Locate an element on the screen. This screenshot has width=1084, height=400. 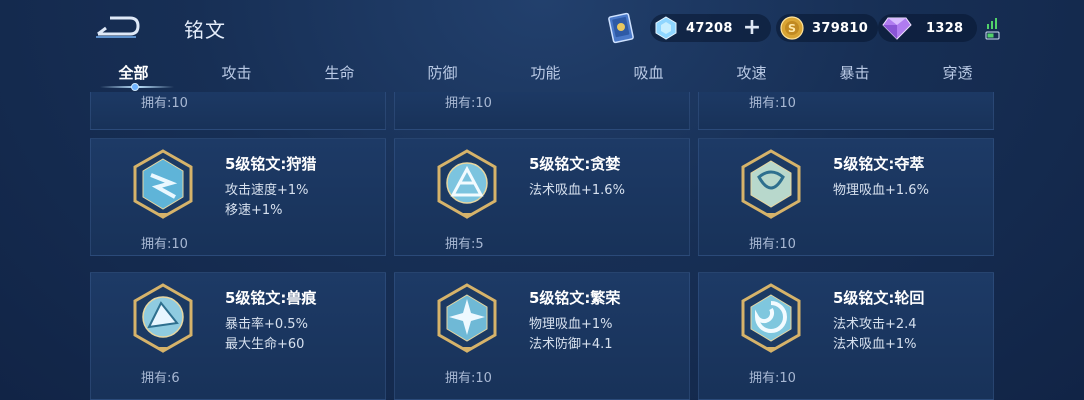
plunder-emblem-icon is located at coordinates (771, 184).